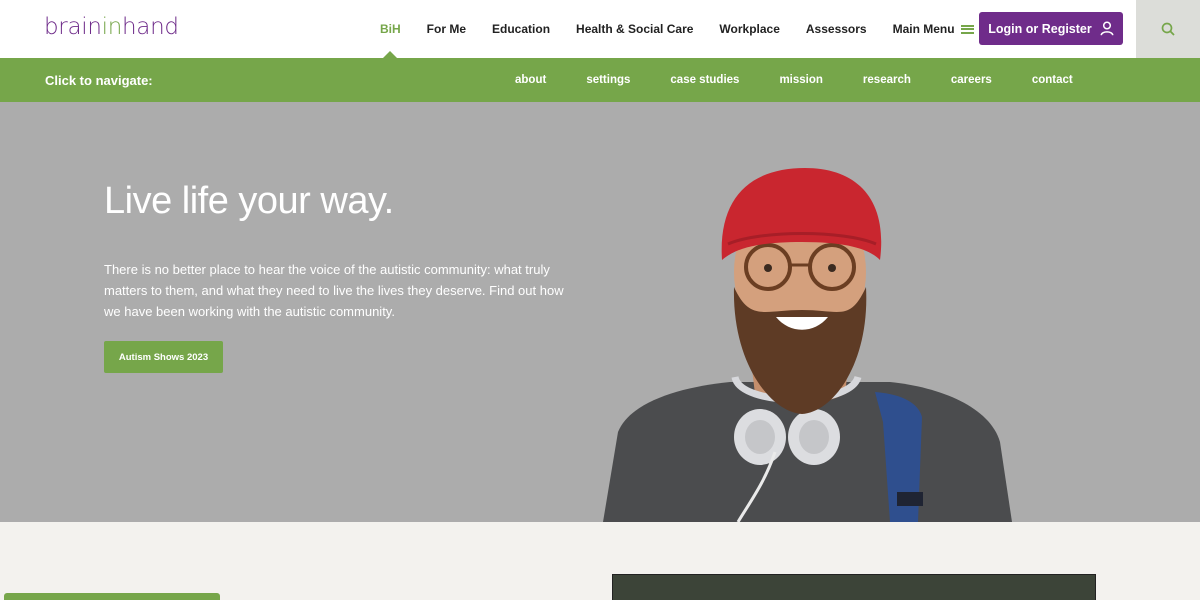 This screenshot has height=600, width=1200. Describe the element at coordinates (704, 80) in the screenshot. I see `subnav-link-case-studies: case studies` at that location.